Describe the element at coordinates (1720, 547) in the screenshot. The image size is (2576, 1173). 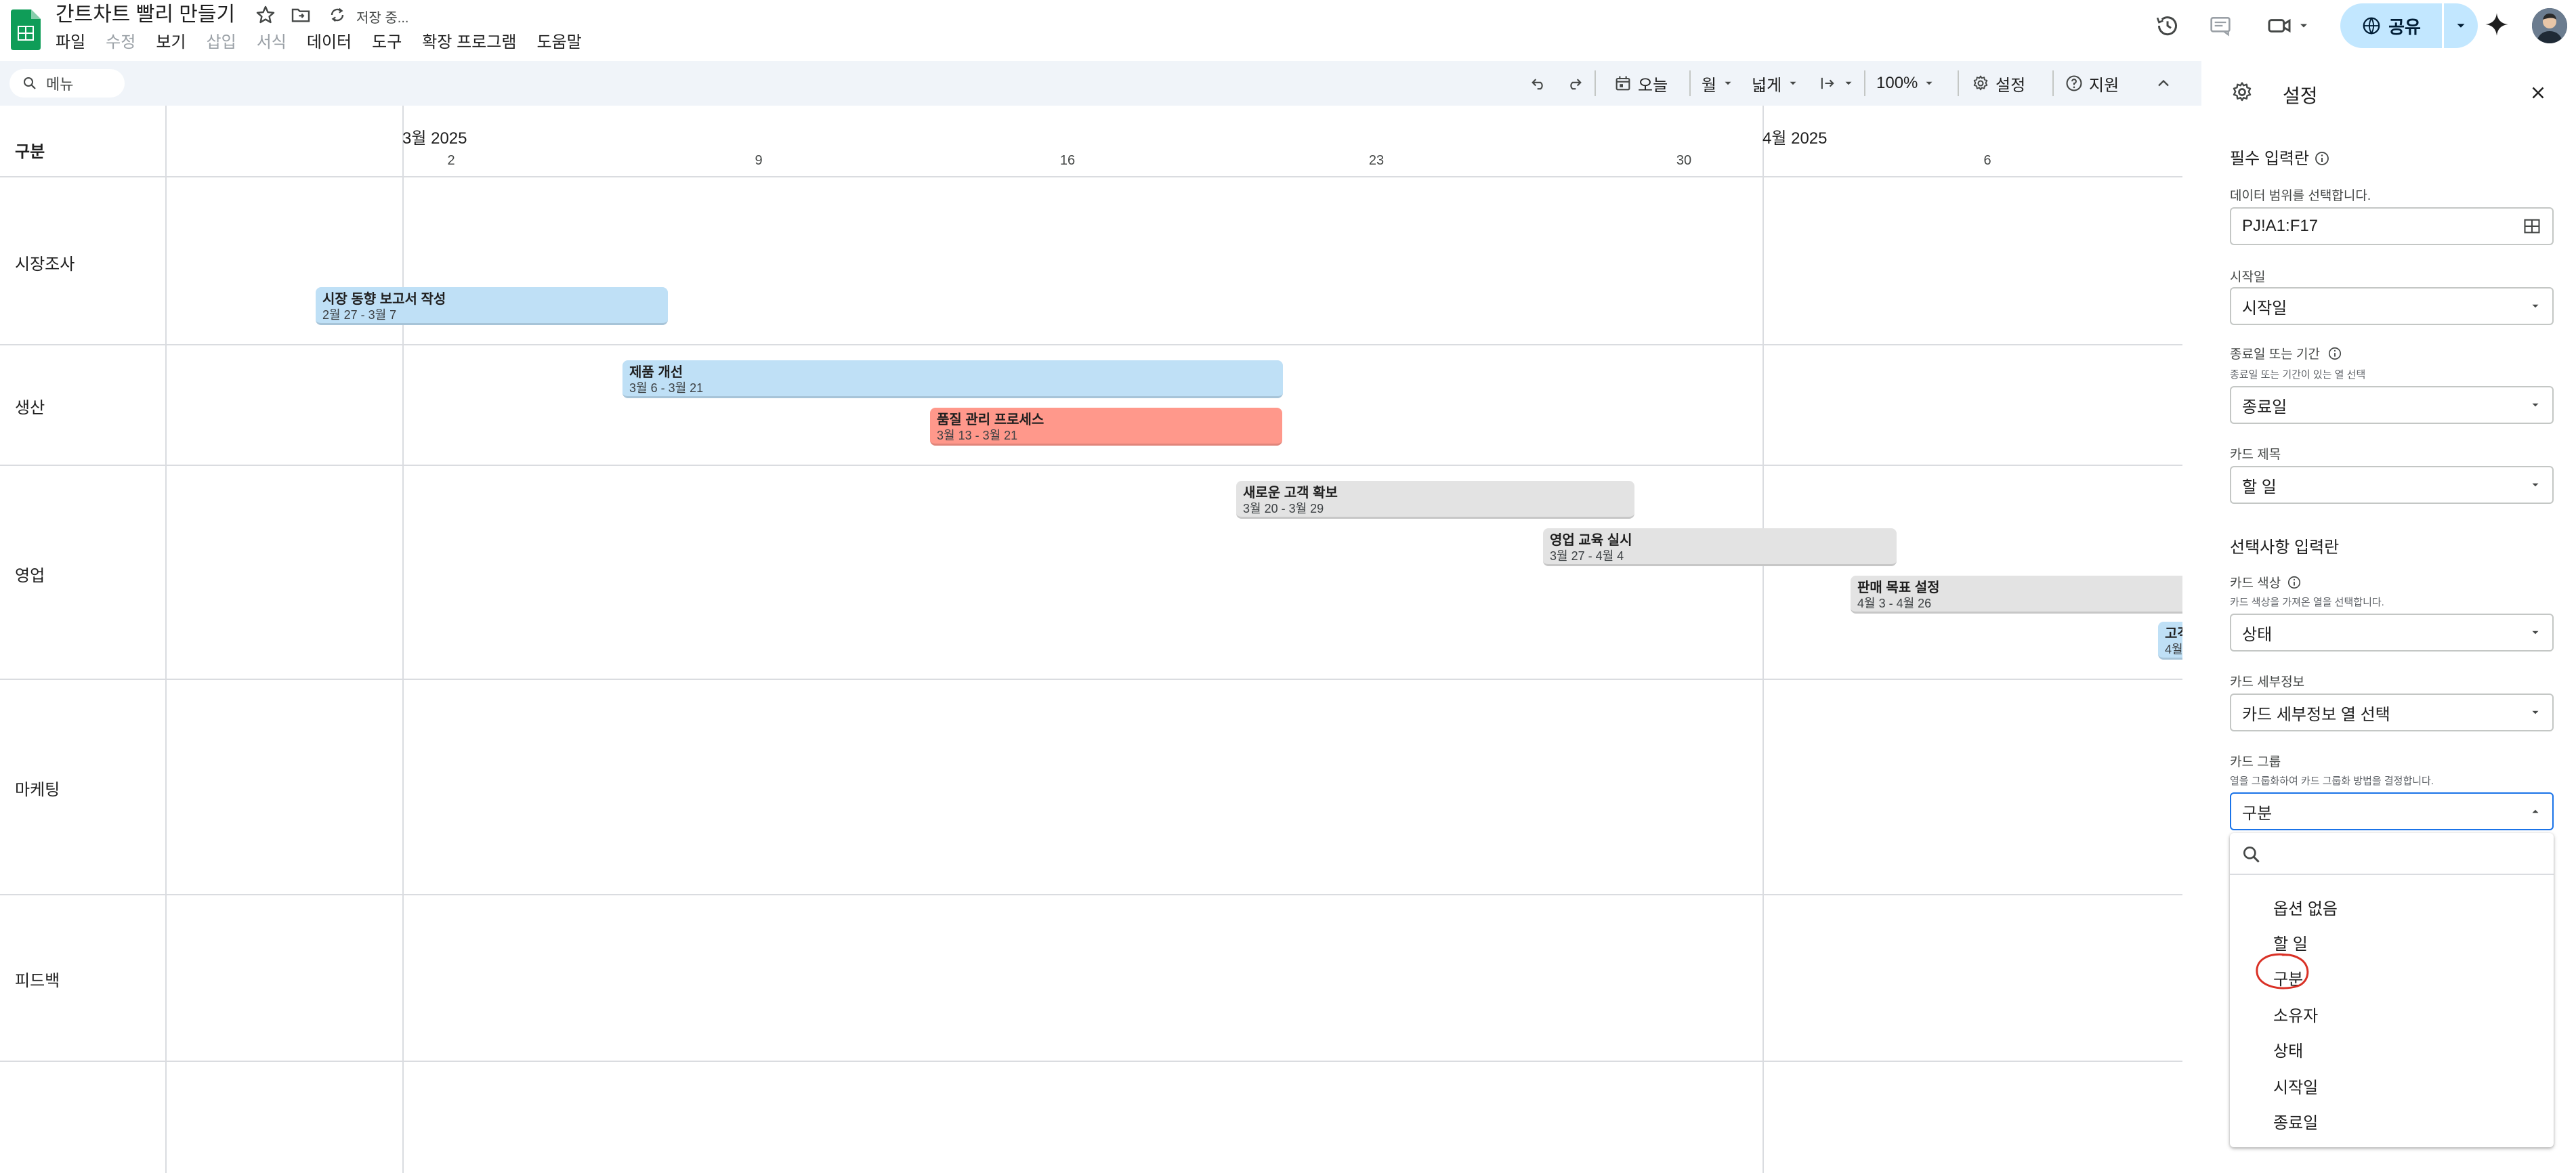
I see `task-card: 영업 교육 실시 3월 27 - 4월 4` at that location.